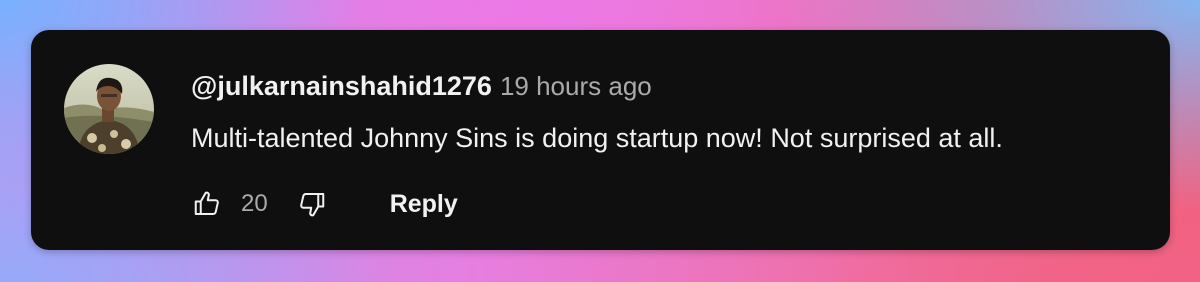 This screenshot has width=1200, height=282. I want to click on user-avatar-photo, so click(109, 109).